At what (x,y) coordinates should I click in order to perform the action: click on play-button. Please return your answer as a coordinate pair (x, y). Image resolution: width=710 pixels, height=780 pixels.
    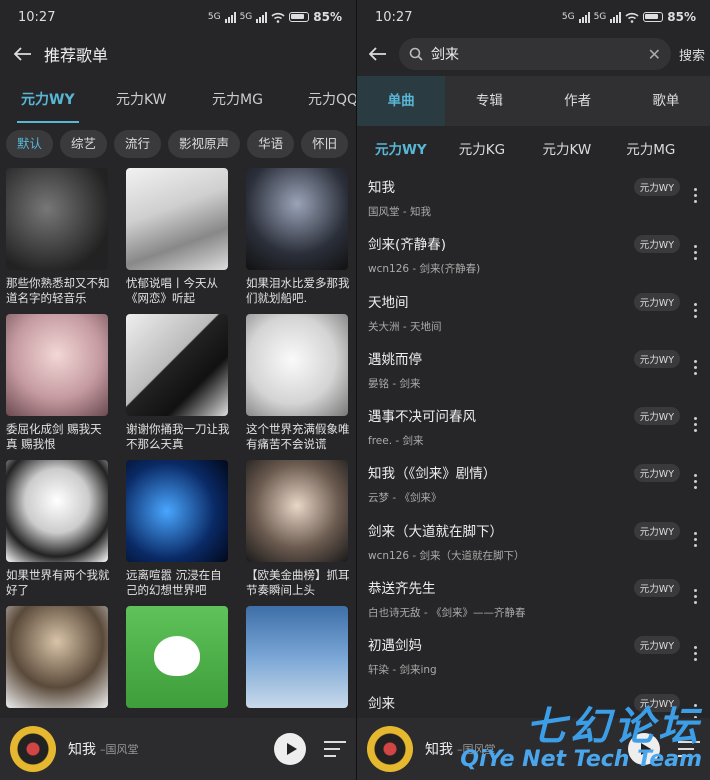
    Looking at the image, I should click on (290, 749).